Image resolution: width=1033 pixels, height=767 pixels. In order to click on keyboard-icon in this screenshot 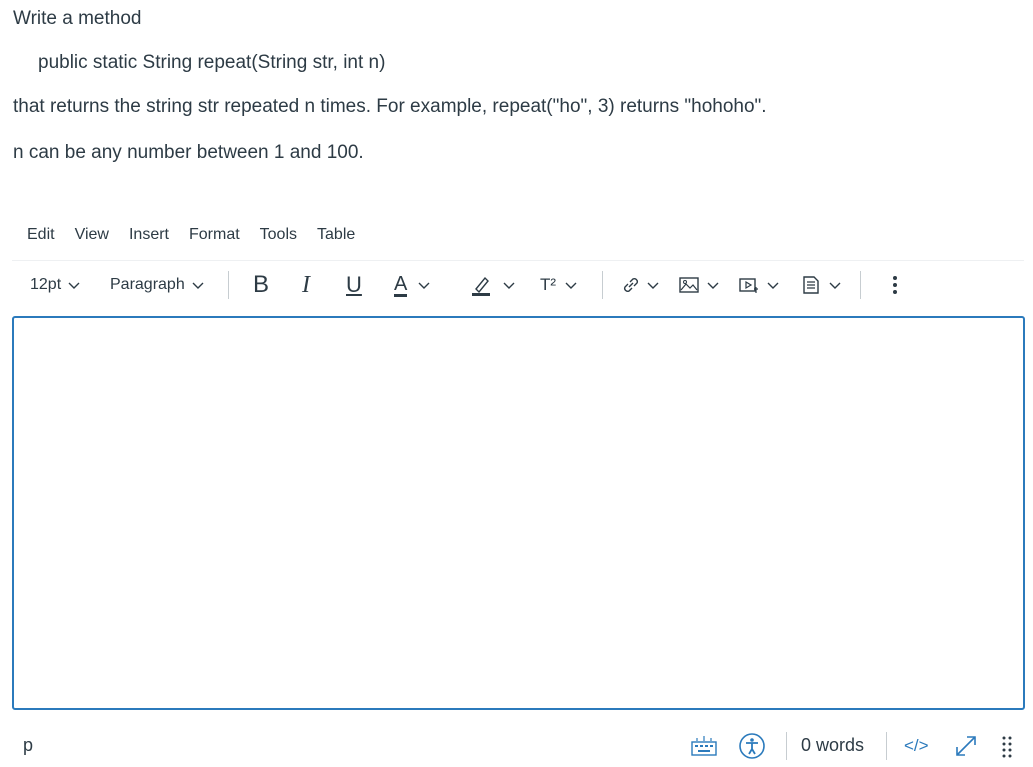, I will do `click(704, 745)`.